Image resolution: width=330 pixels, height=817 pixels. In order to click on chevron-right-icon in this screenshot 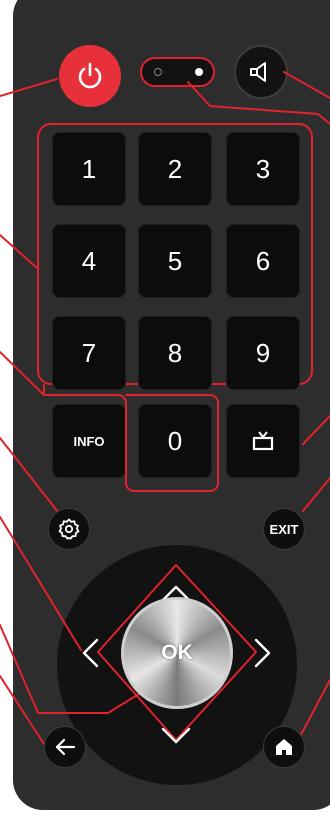, I will do `click(263, 653)`.